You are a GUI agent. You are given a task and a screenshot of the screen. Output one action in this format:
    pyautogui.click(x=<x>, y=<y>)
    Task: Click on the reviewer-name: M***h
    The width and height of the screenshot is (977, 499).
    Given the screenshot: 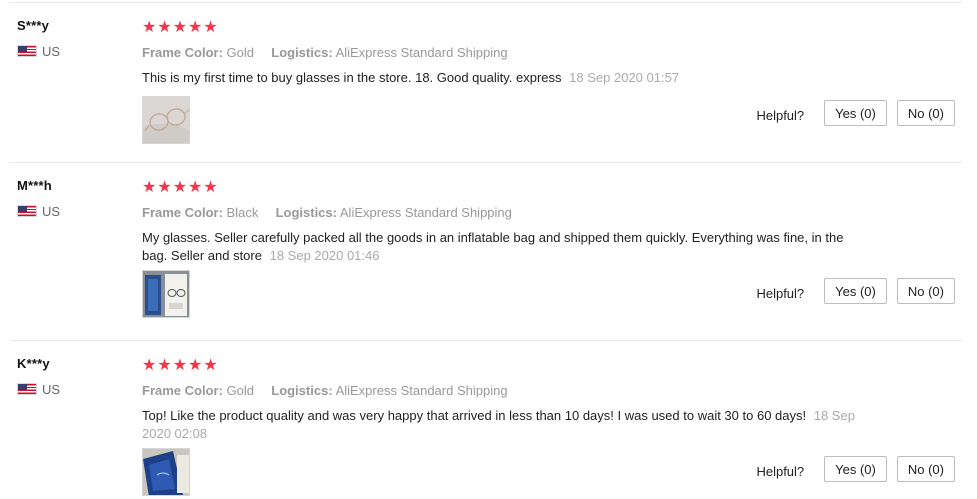 What is the action you would take?
    pyautogui.click(x=34, y=185)
    